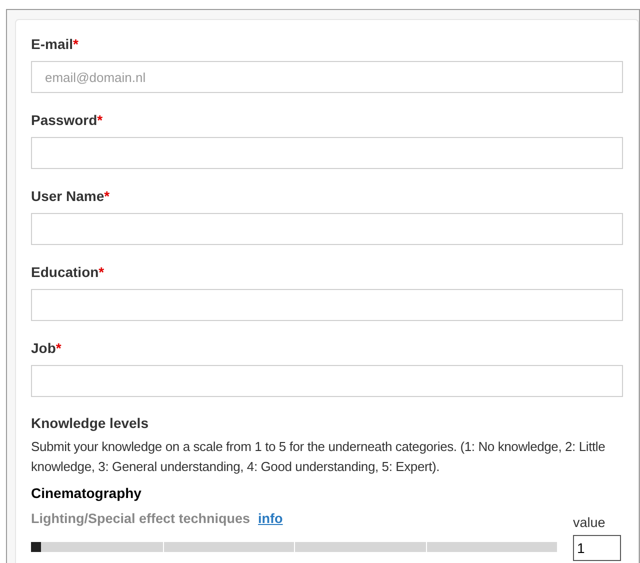  Describe the element at coordinates (597, 548) in the screenshot. I see `value-field: 1` at that location.